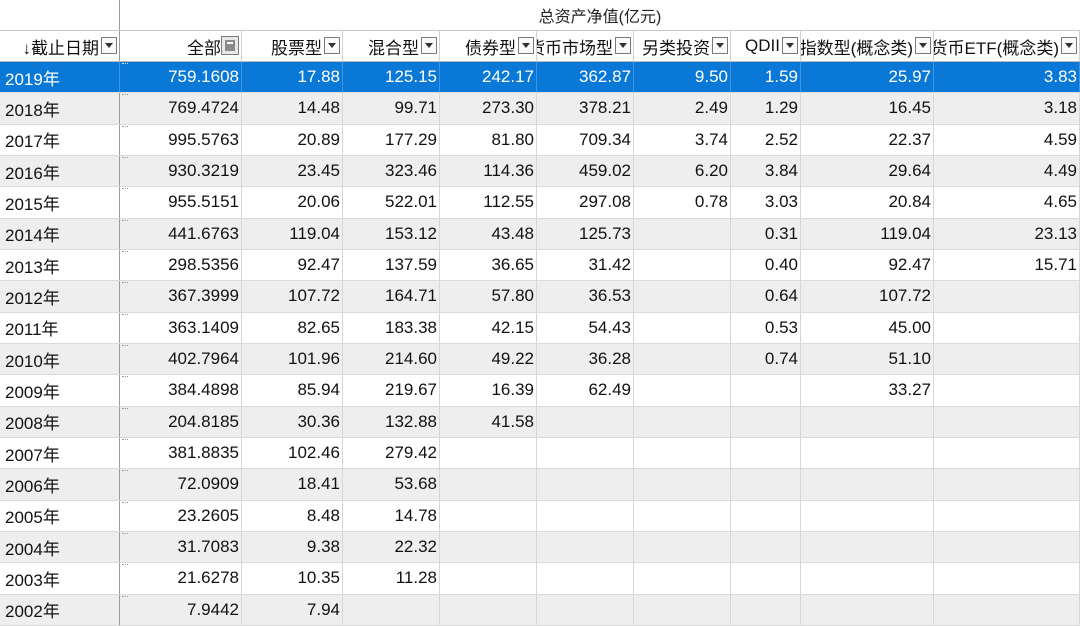 The height and width of the screenshot is (626, 1080). I want to click on cell-stock: 92.47, so click(292, 265).